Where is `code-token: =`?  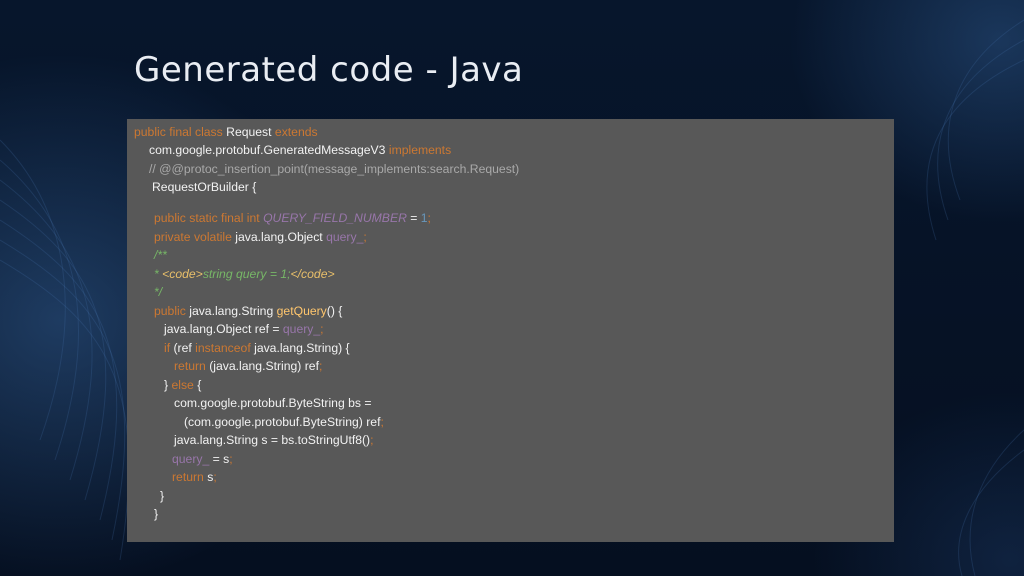 code-token: = is located at coordinates (413, 218).